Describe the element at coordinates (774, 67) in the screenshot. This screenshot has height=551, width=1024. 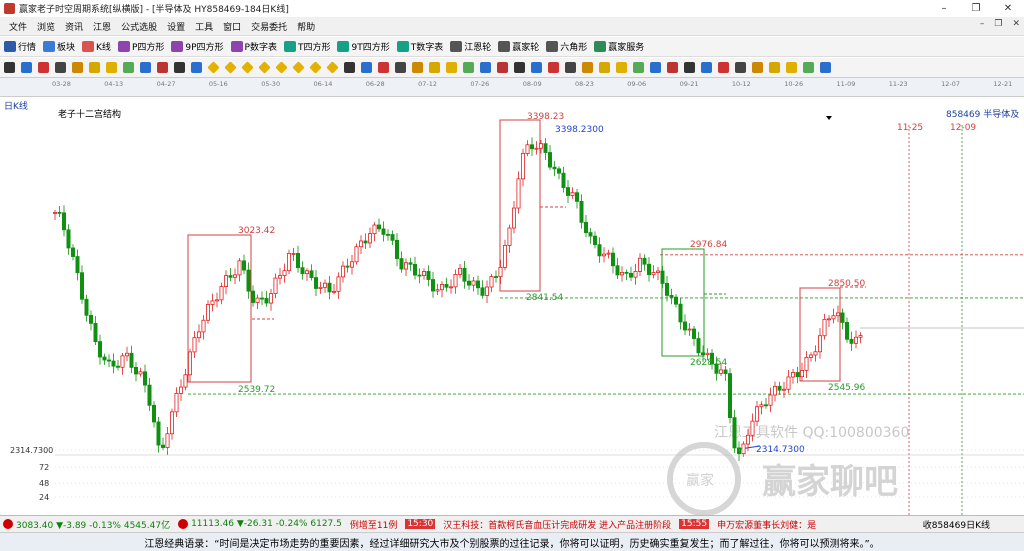
I see `grid2-icon` at that location.